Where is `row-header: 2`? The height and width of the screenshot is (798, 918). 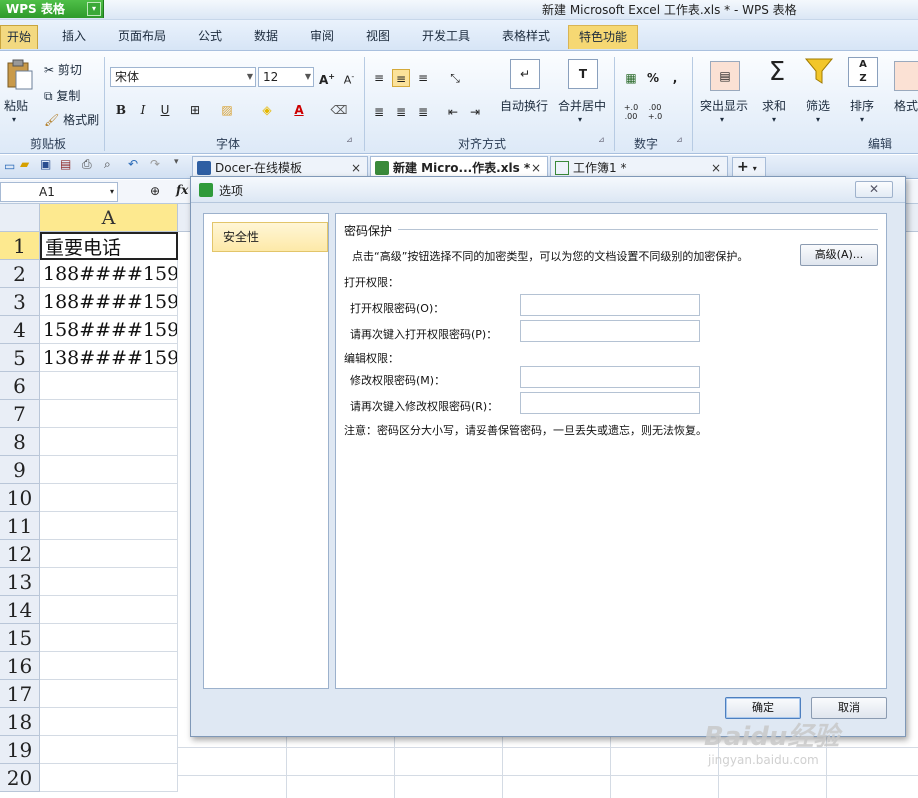 row-header: 2 is located at coordinates (20, 274).